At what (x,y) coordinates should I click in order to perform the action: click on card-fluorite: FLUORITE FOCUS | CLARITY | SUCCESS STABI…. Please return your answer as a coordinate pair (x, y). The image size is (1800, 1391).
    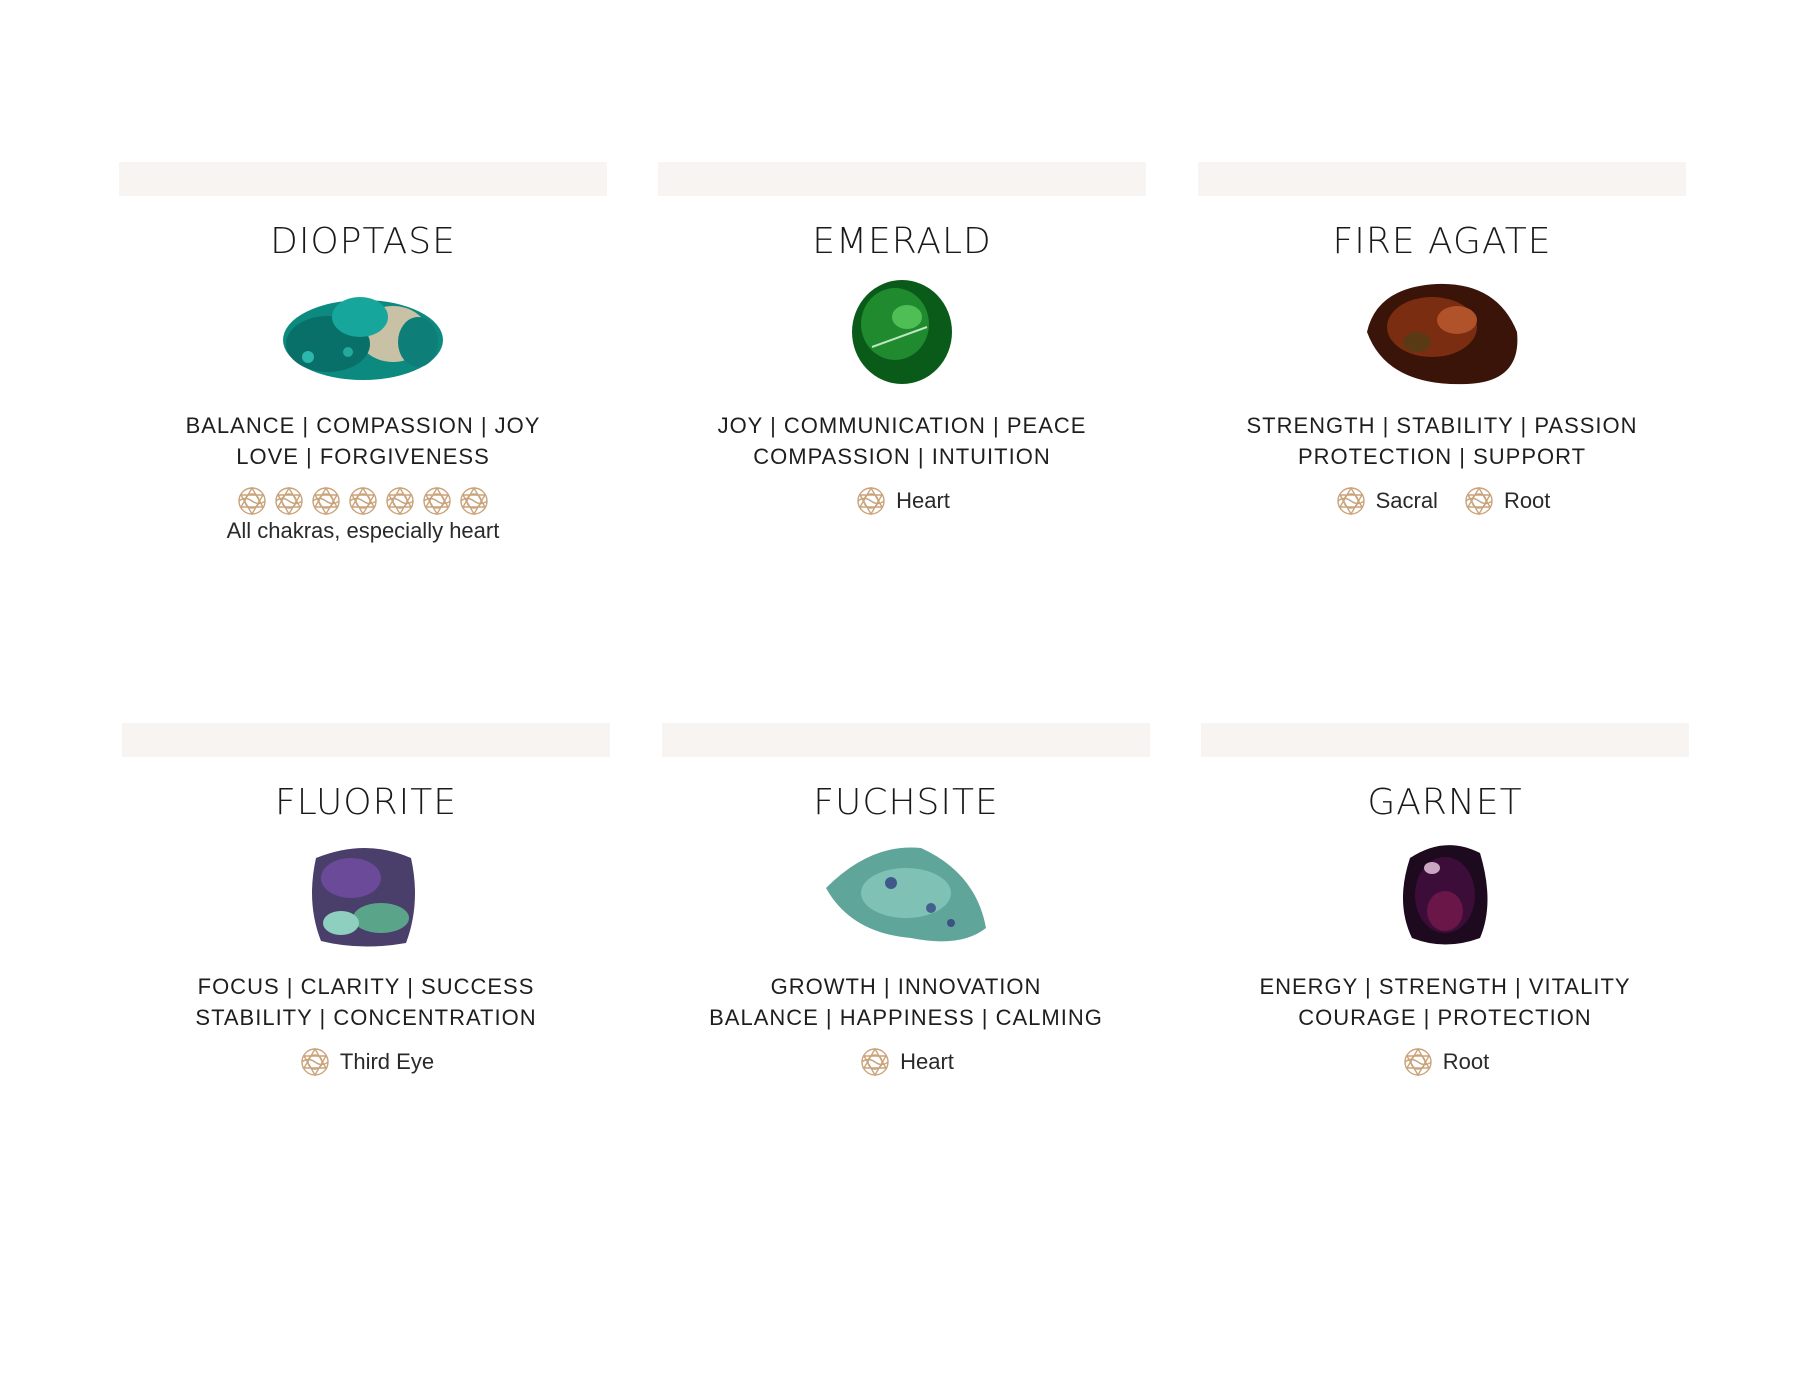
    Looking at the image, I should click on (366, 901).